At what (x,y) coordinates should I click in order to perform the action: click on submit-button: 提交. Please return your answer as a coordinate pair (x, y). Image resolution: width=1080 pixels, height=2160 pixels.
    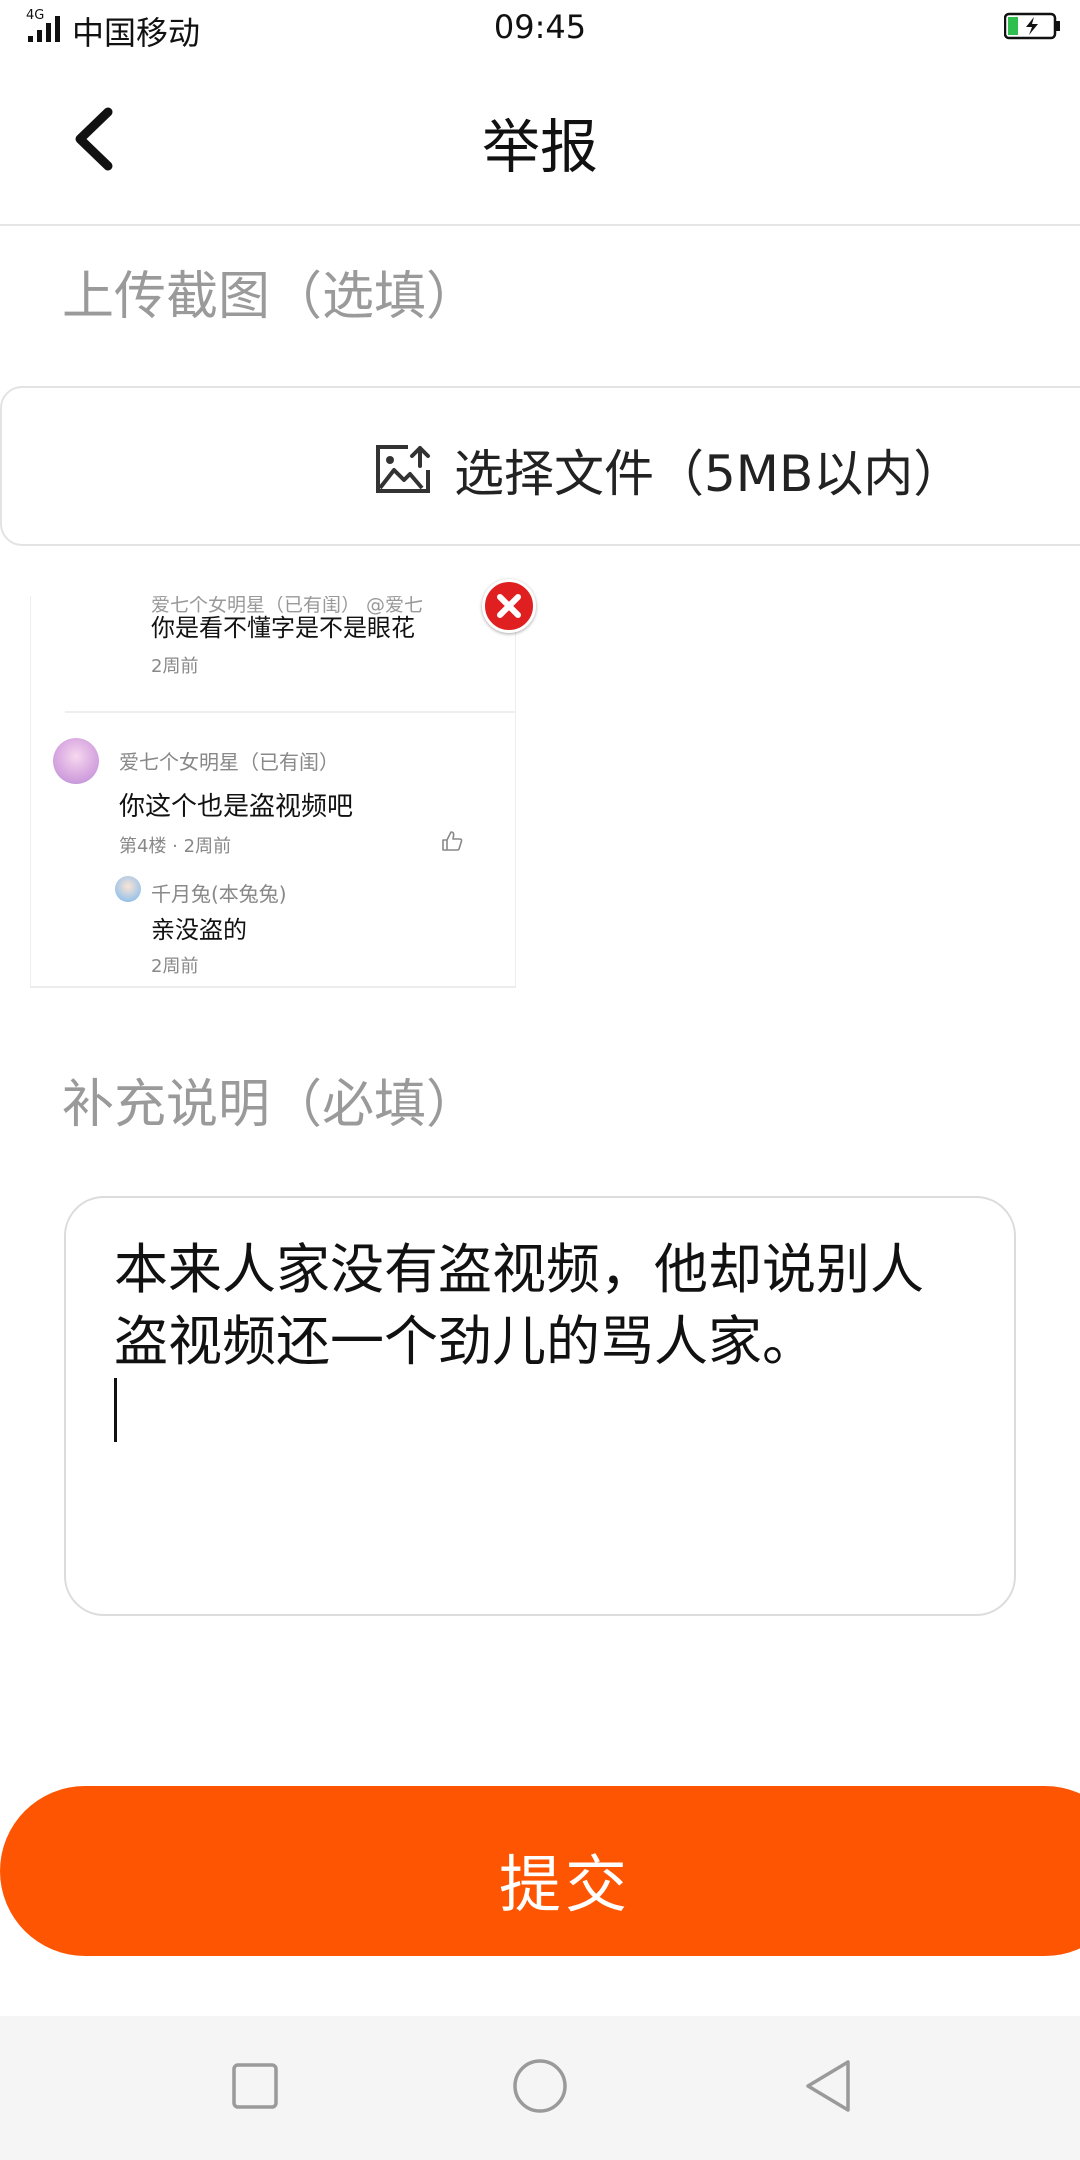
    Looking at the image, I should click on (540, 1871).